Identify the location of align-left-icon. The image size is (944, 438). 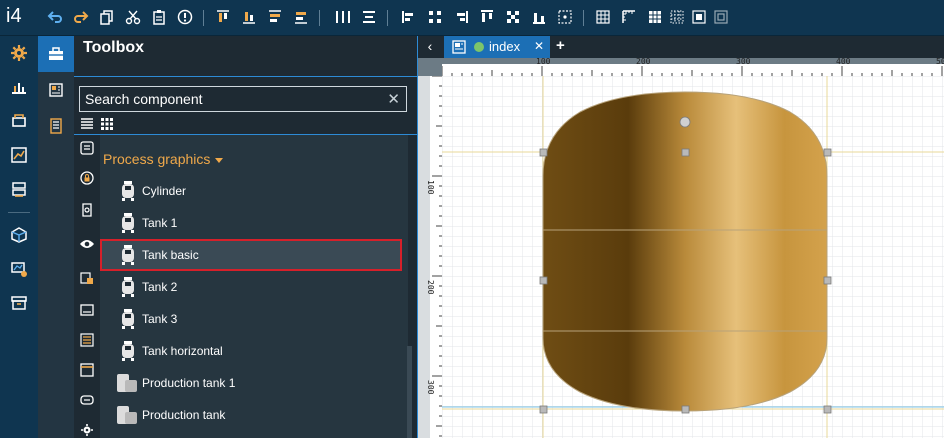
(409, 17).